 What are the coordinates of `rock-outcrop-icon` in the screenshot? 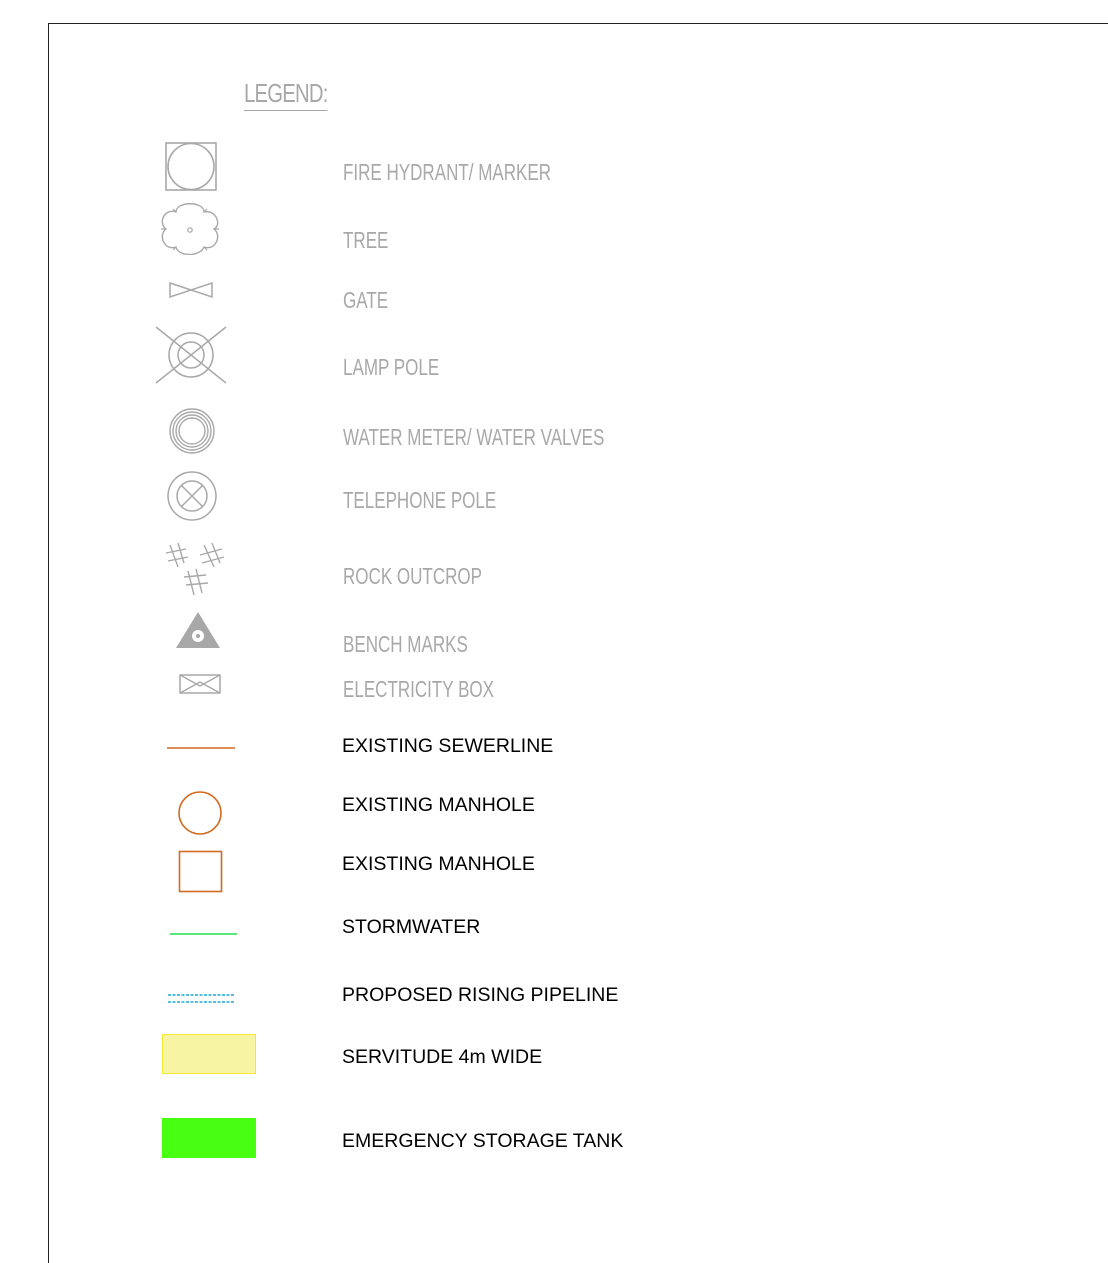 It's located at (195, 569).